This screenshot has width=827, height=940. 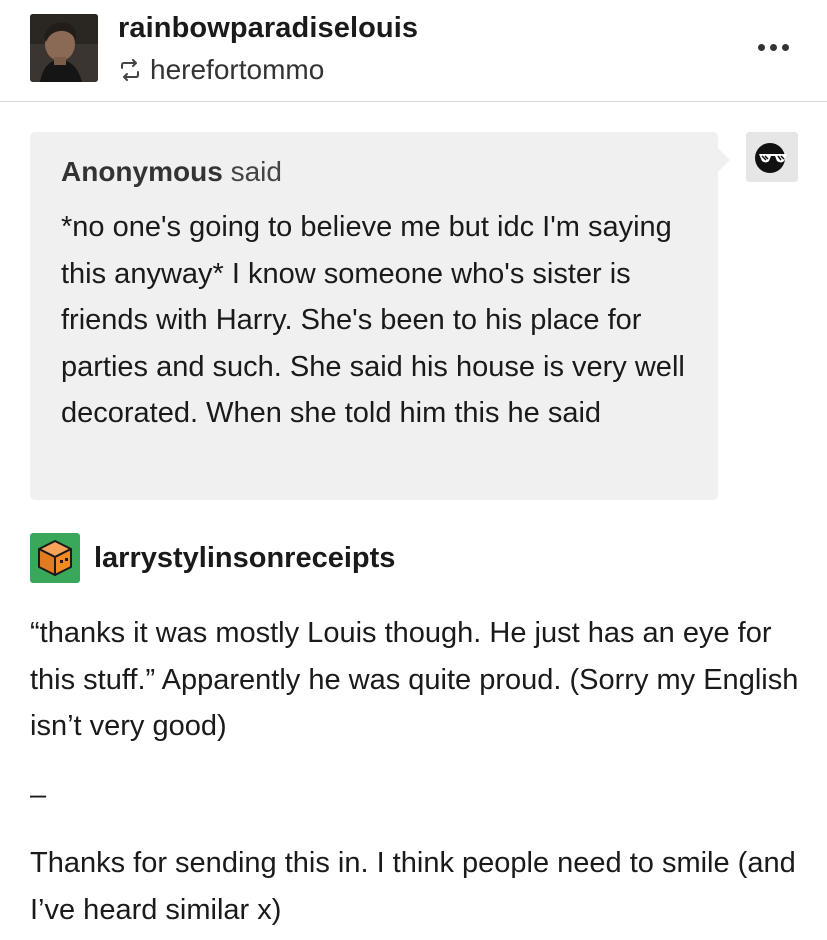 What do you see at coordinates (142, 171) in the screenshot?
I see `asker-name: Anonymous` at bounding box center [142, 171].